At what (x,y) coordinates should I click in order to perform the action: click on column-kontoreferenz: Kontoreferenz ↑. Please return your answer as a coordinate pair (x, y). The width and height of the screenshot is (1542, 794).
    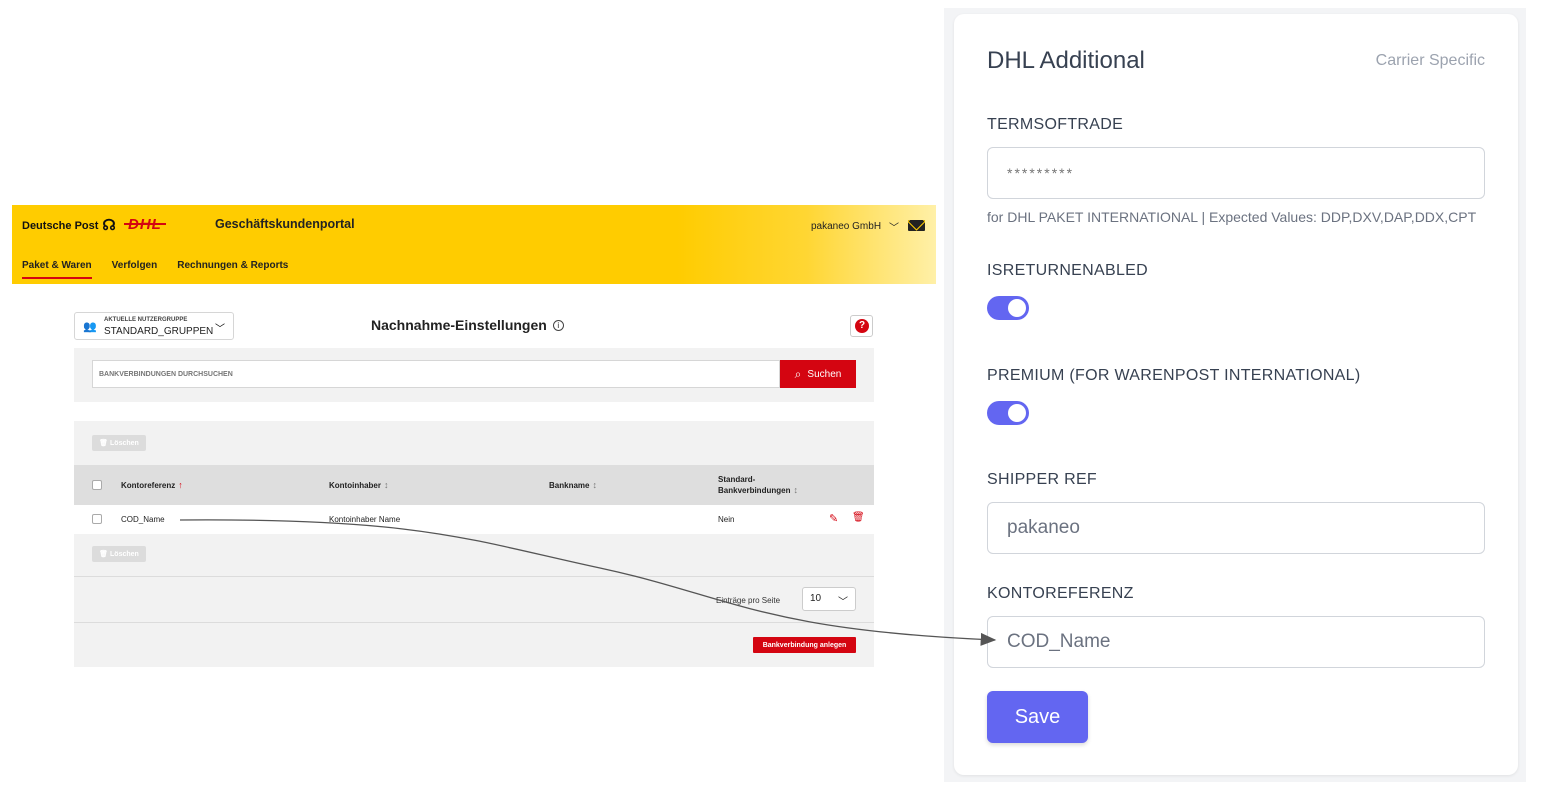
    Looking at the image, I should click on (152, 485).